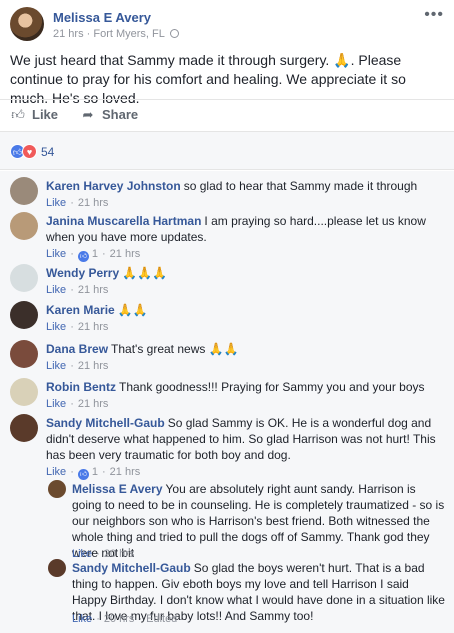 The width and height of the screenshot is (454, 633). I want to click on post-time: 21 hrs, so click(68, 34).